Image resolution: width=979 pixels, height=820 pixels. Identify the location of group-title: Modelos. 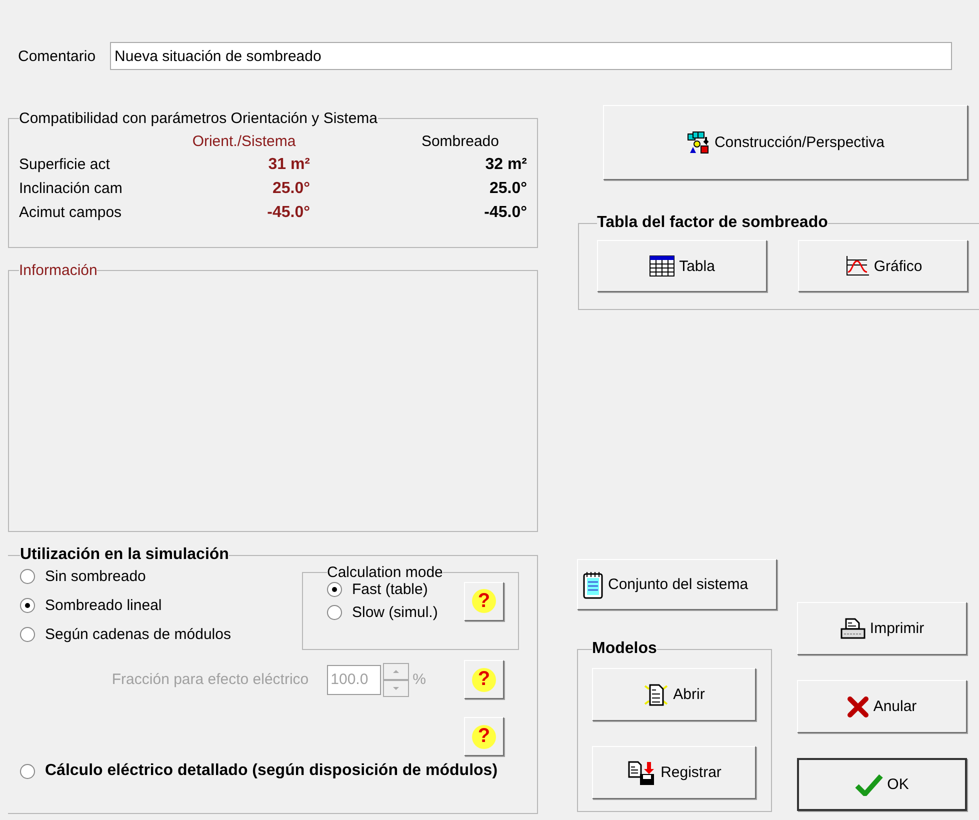
(624, 649).